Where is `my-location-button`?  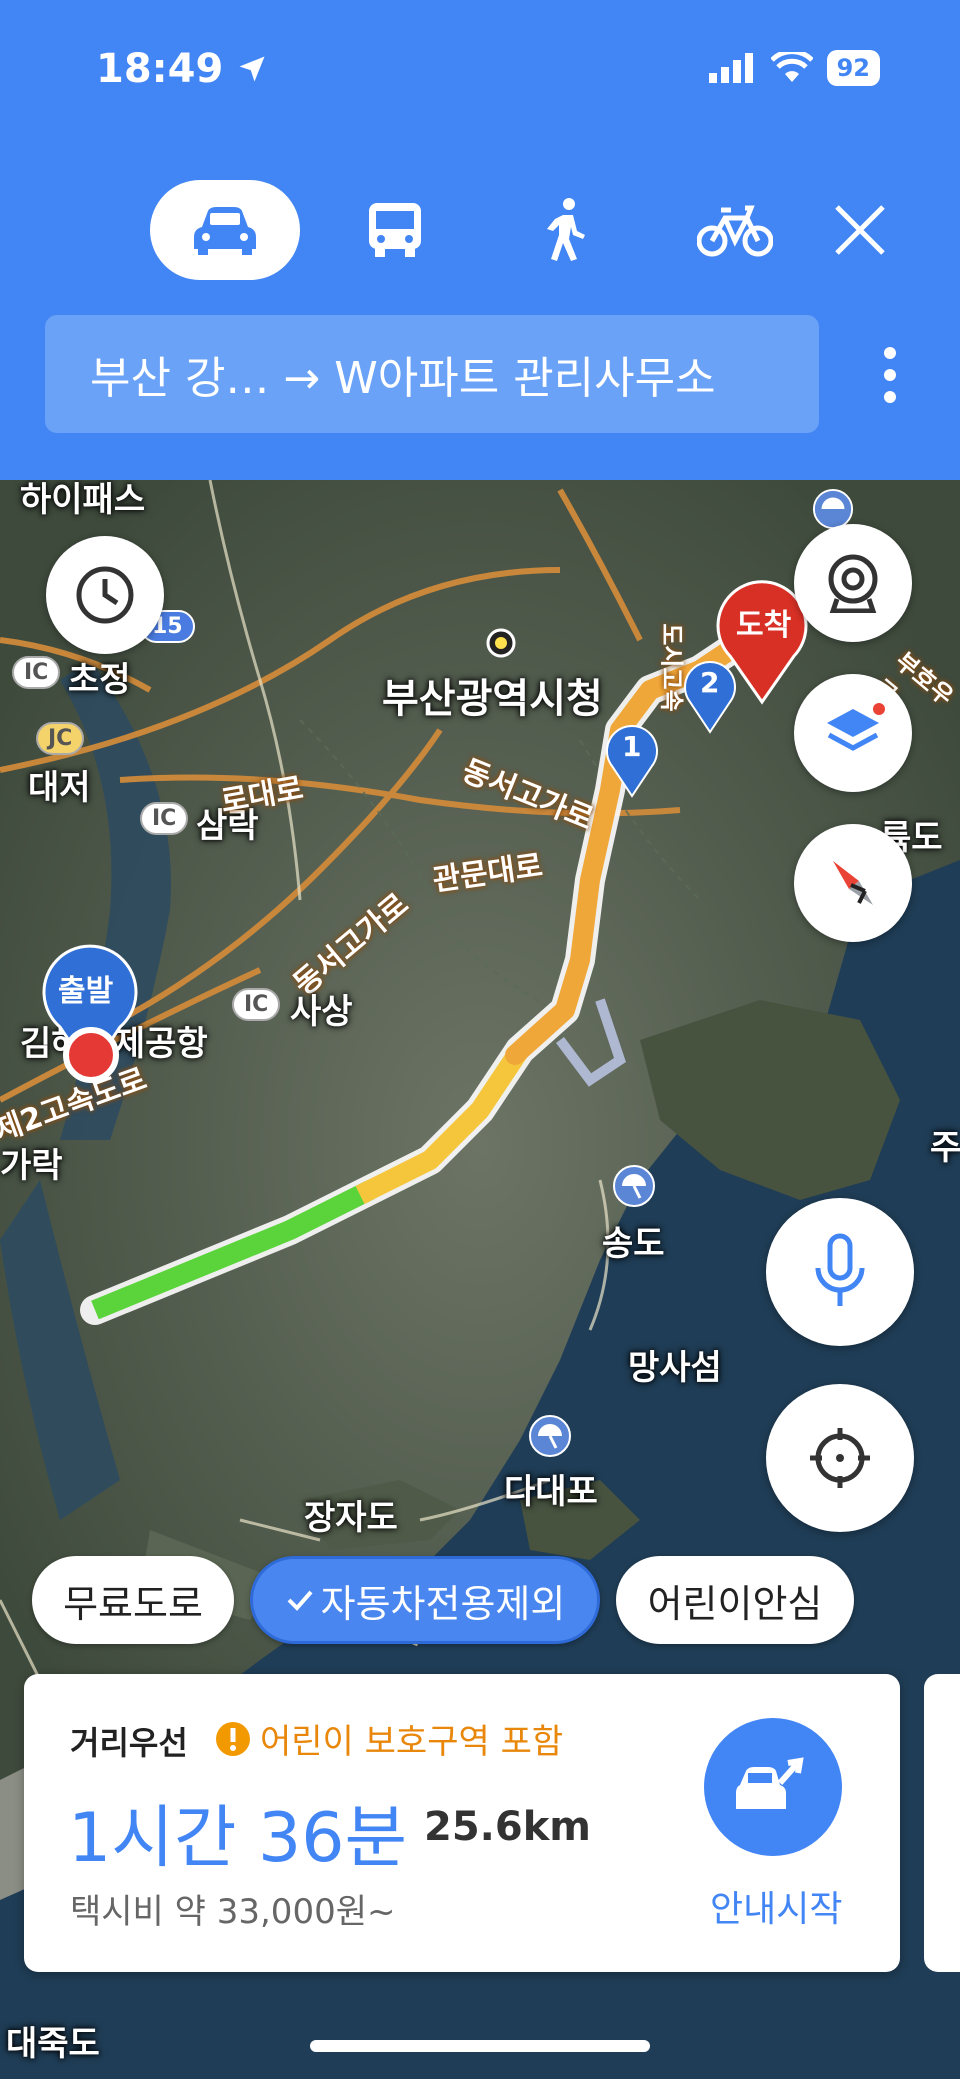
my-location-button is located at coordinates (840, 1458).